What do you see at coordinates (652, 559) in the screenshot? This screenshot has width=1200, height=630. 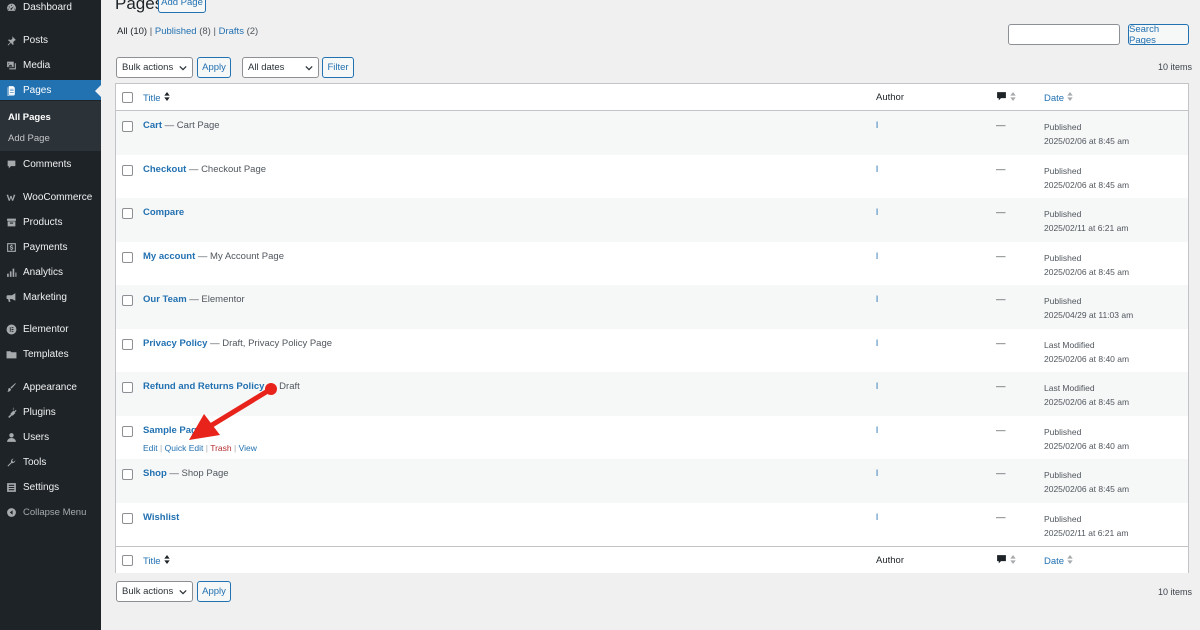 I see `table-footer: Title Author Date` at bounding box center [652, 559].